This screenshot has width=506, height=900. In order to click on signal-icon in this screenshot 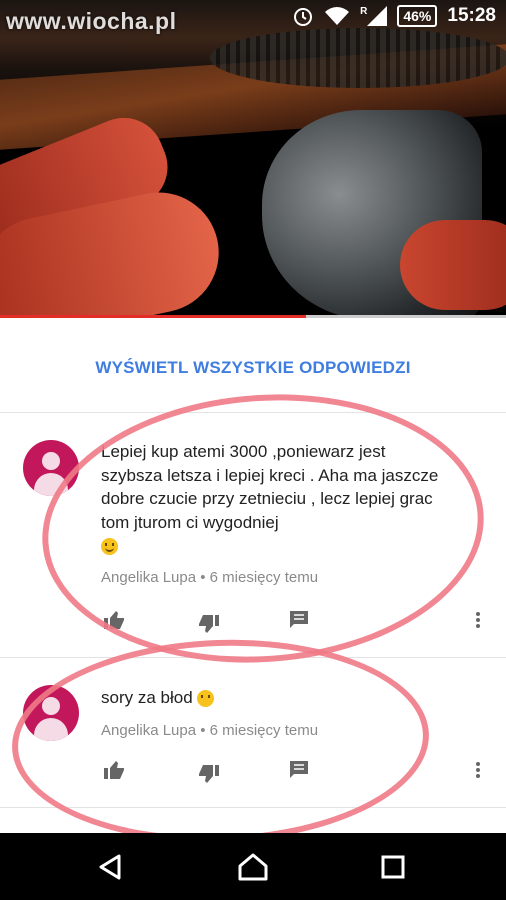, I will do `click(377, 16)`.